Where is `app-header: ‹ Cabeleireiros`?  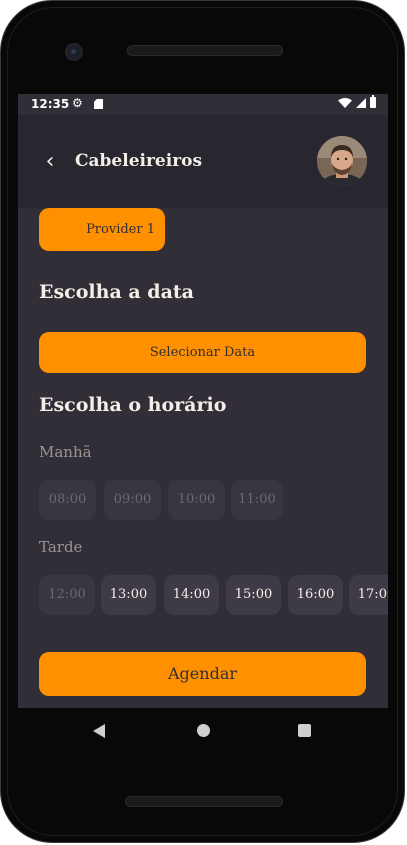
app-header: ‹ Cabeleireiros is located at coordinates (203, 161).